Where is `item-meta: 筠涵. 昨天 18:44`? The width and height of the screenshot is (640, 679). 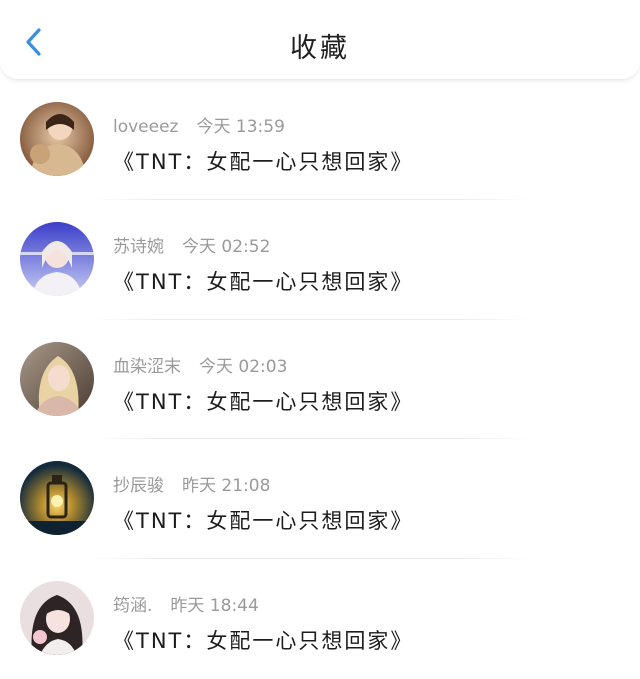 item-meta: 筠涵. 昨天 18:44 is located at coordinates (186, 603).